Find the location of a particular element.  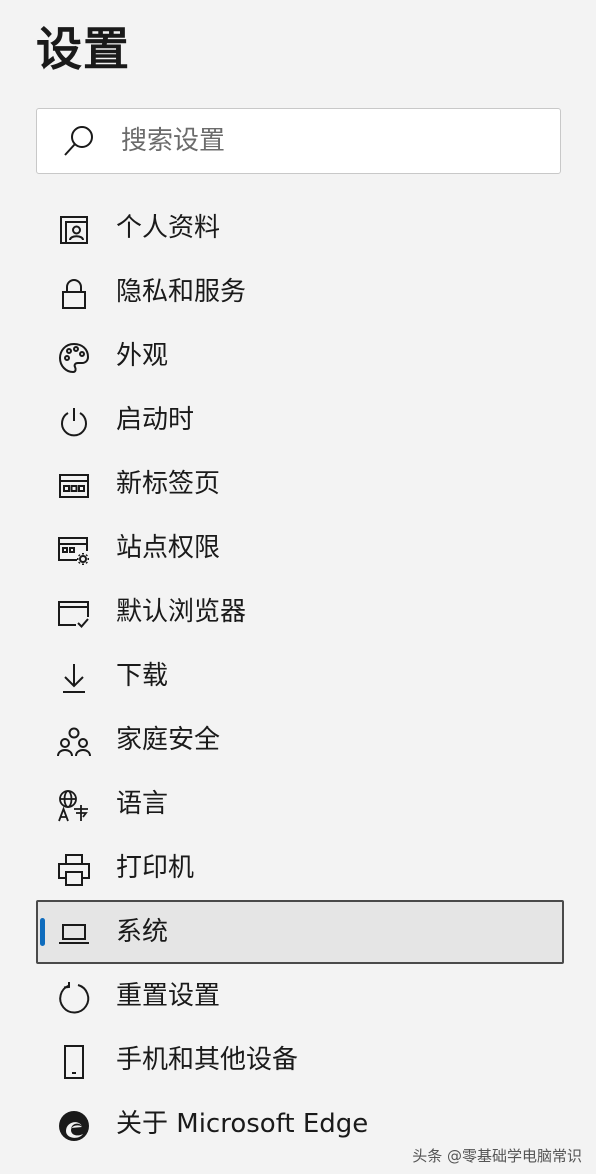

default-browser-icon is located at coordinates (74, 614).